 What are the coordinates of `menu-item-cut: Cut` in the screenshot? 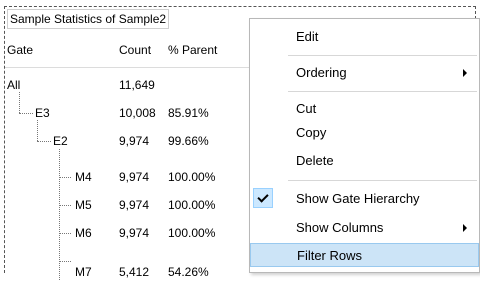 It's located at (364, 109).